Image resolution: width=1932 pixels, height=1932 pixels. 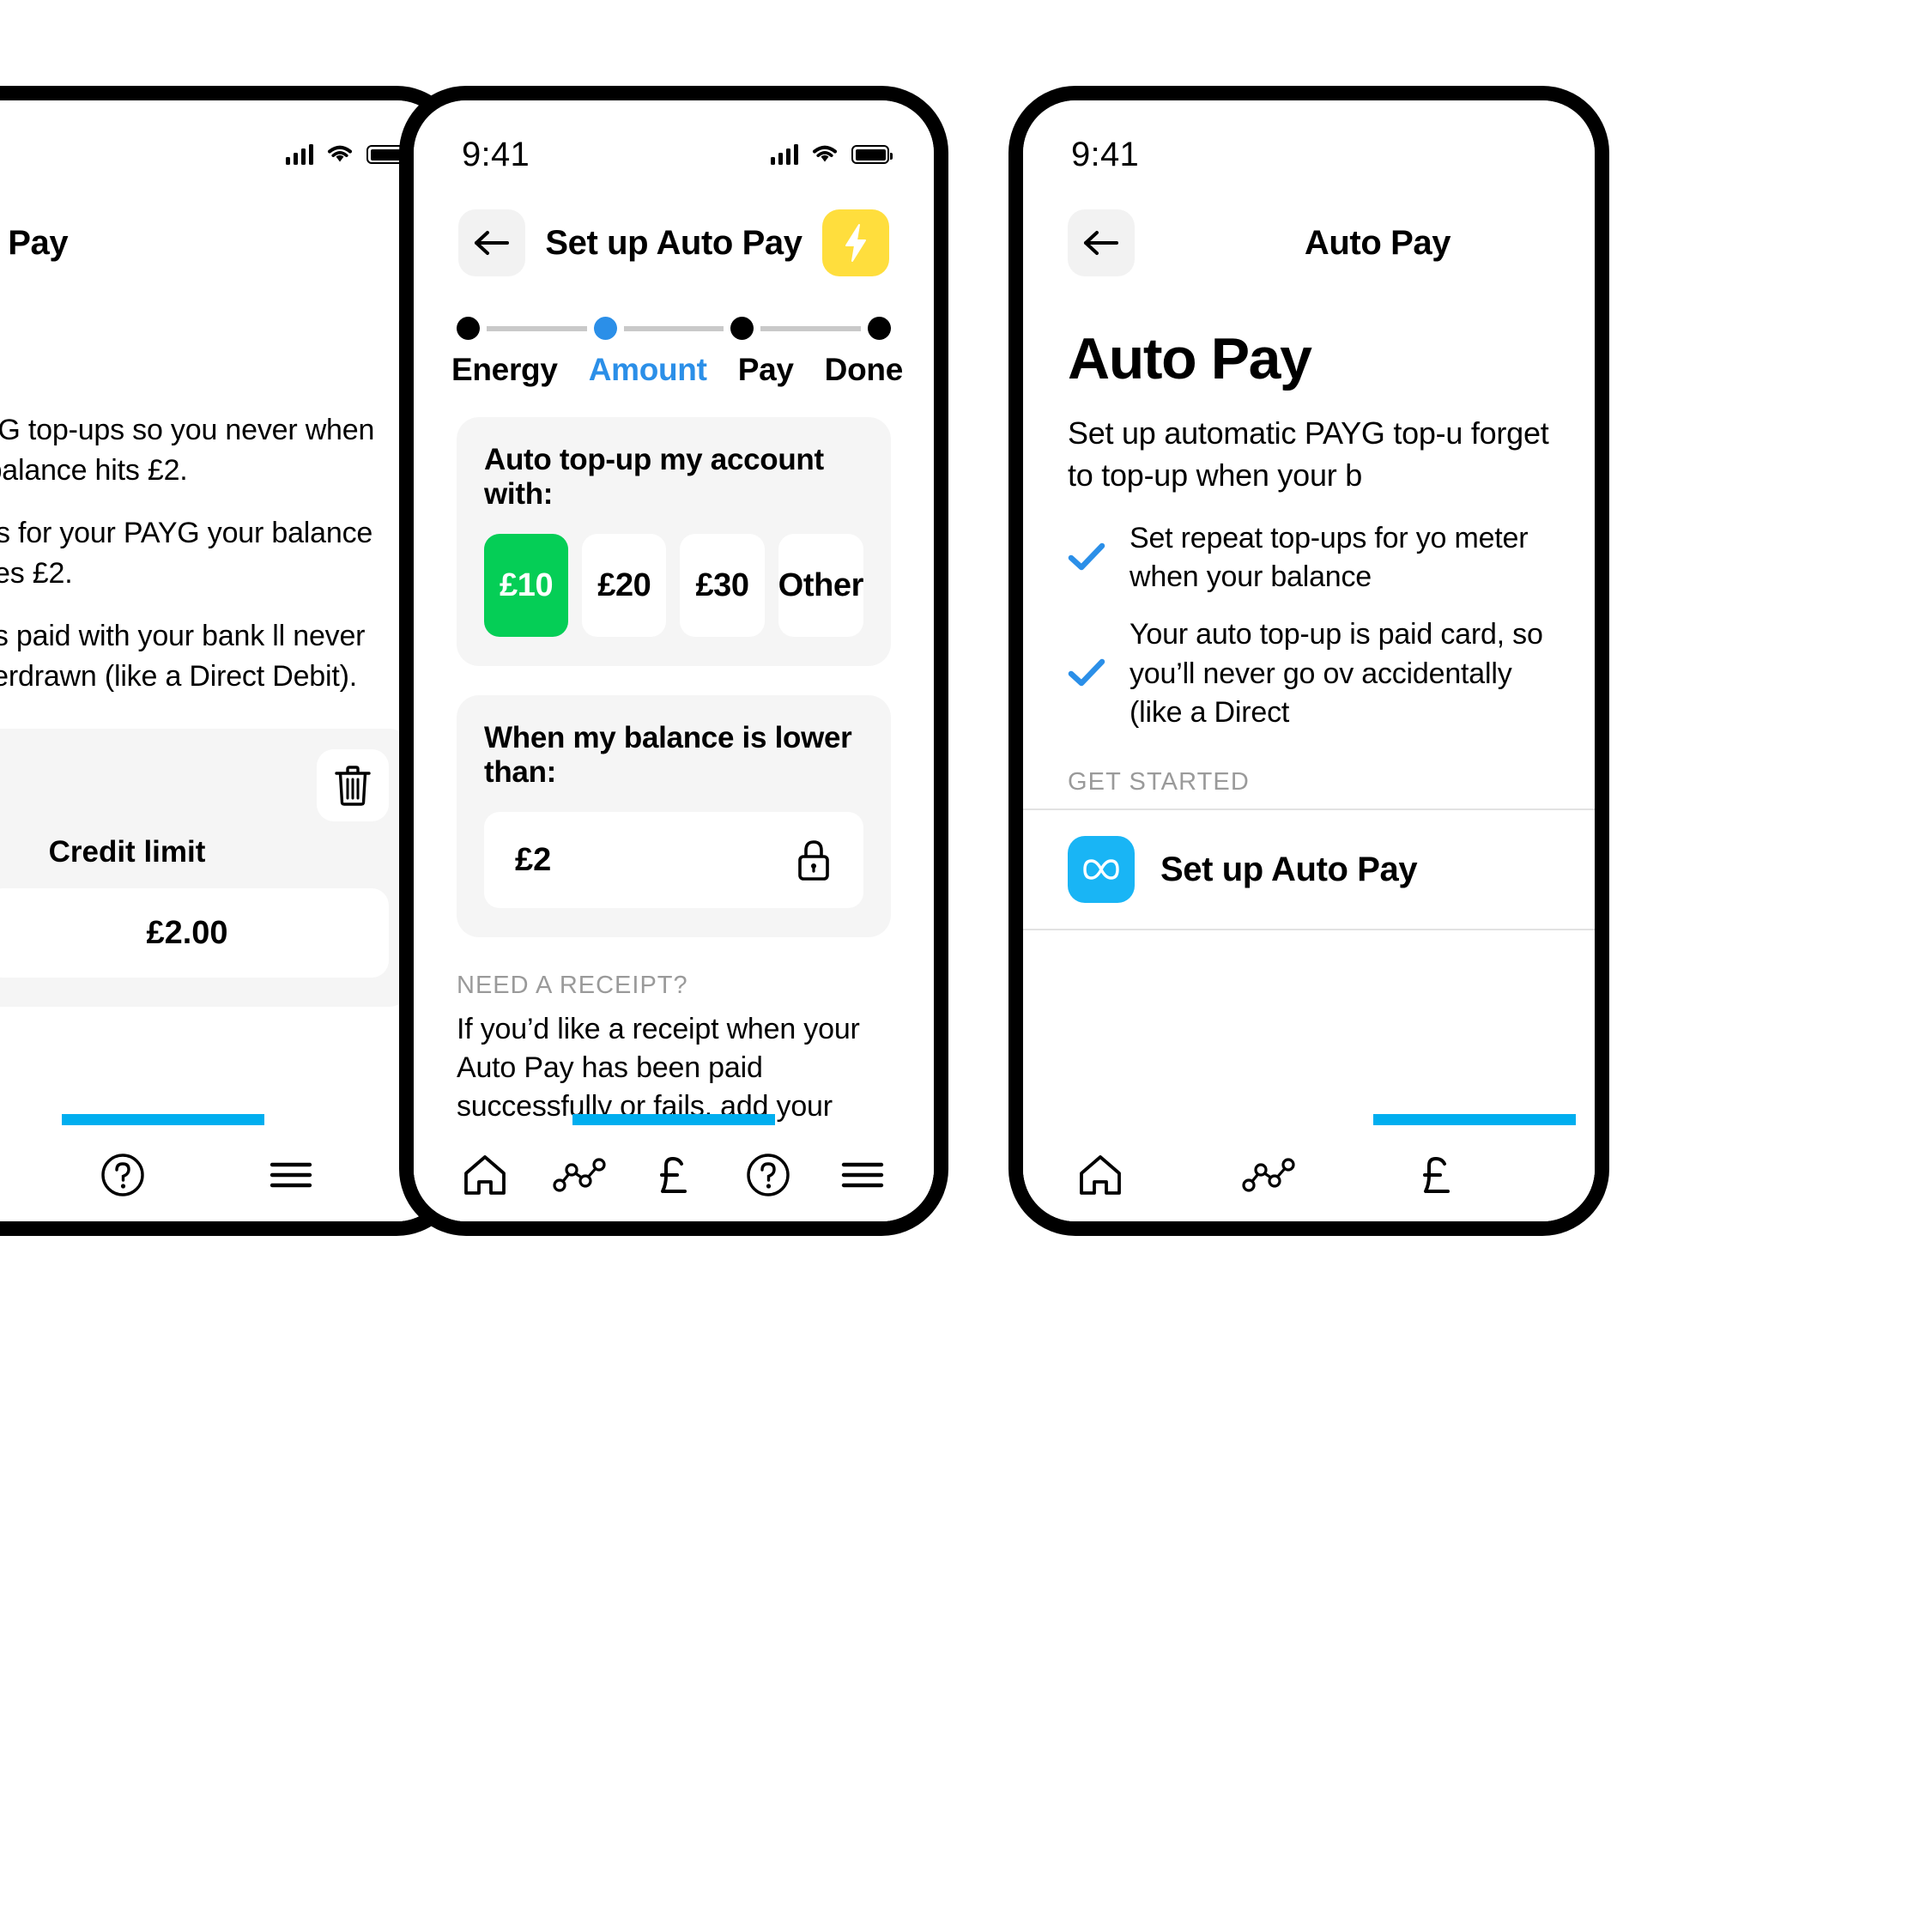 I want to click on step-labels: Energy Amount Pay Done, so click(x=677, y=370).